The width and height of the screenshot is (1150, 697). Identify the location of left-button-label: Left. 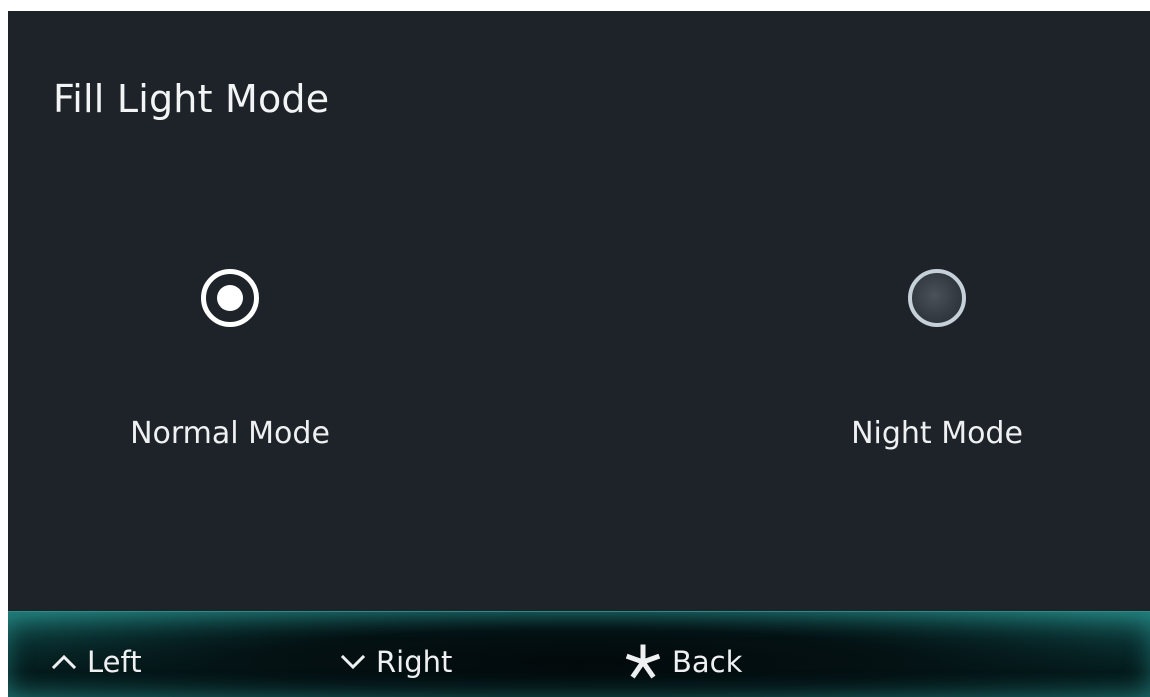
(114, 662).